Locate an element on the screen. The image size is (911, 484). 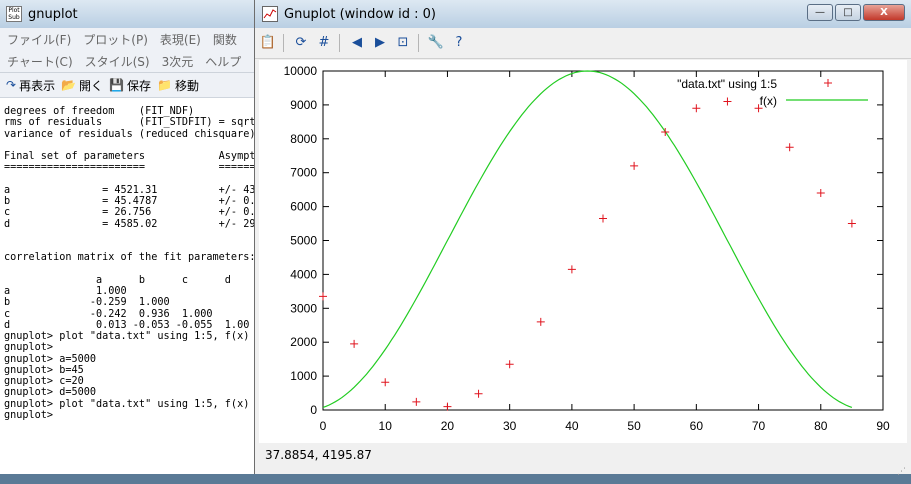
console-line: a 1.000 is located at coordinates (65, 291).